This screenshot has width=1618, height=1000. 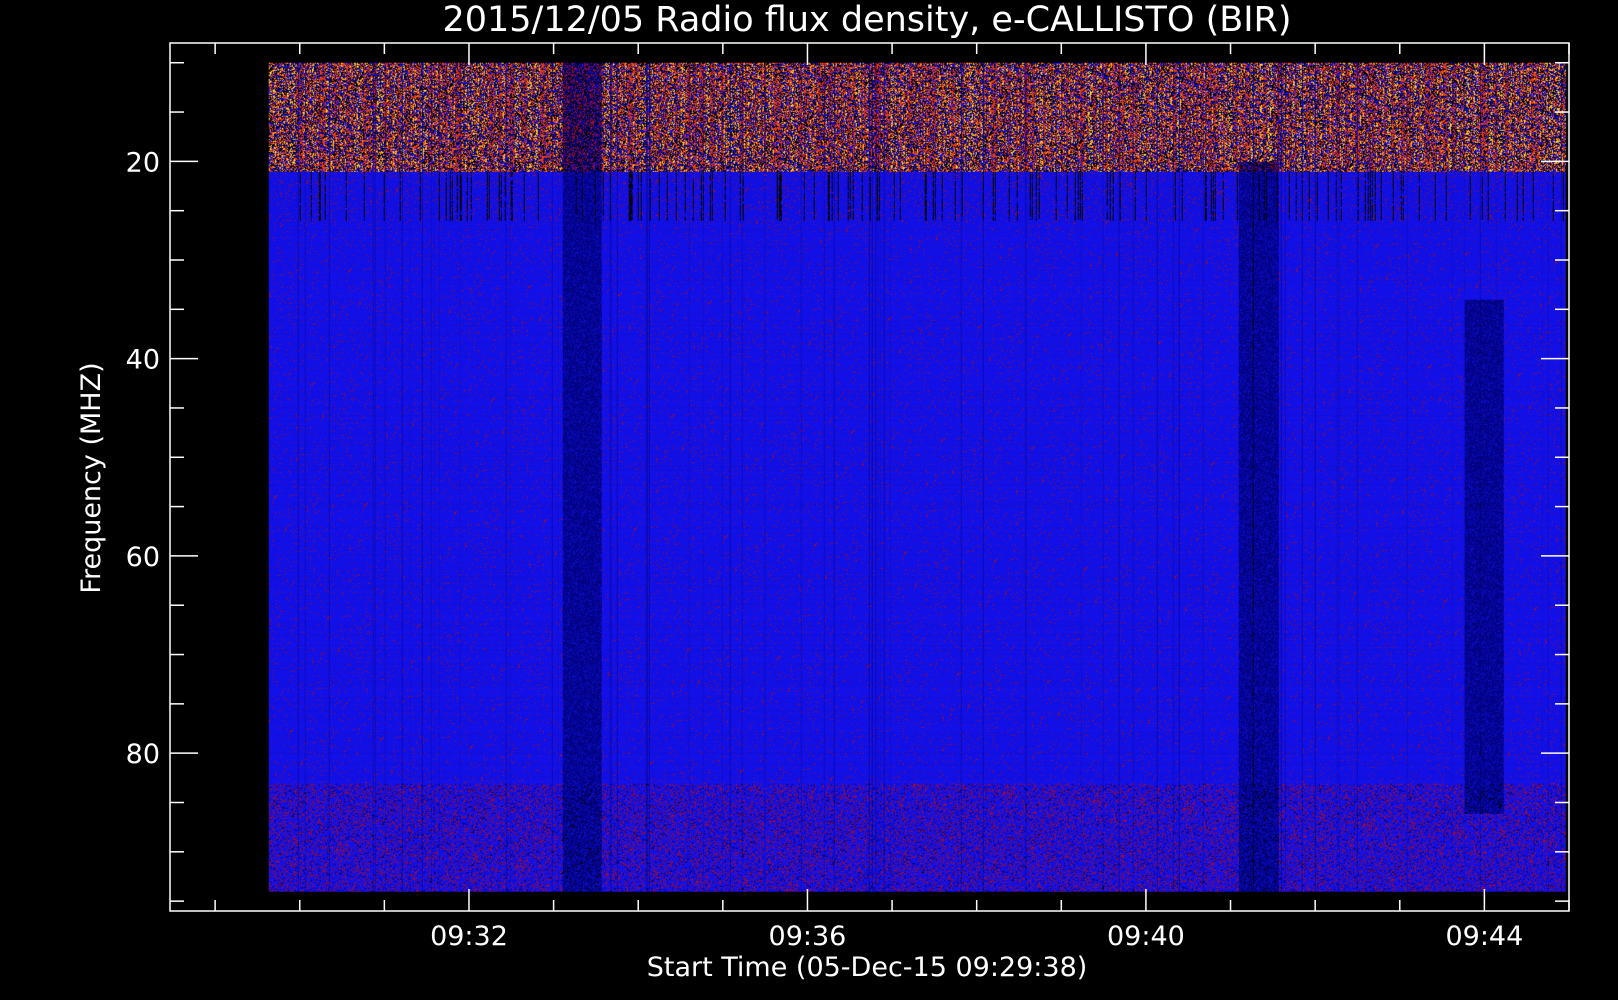 What do you see at coordinates (867, 967) in the screenshot?
I see `x-axis-label: Start Time (05-Dec-15 09:29:38)` at bounding box center [867, 967].